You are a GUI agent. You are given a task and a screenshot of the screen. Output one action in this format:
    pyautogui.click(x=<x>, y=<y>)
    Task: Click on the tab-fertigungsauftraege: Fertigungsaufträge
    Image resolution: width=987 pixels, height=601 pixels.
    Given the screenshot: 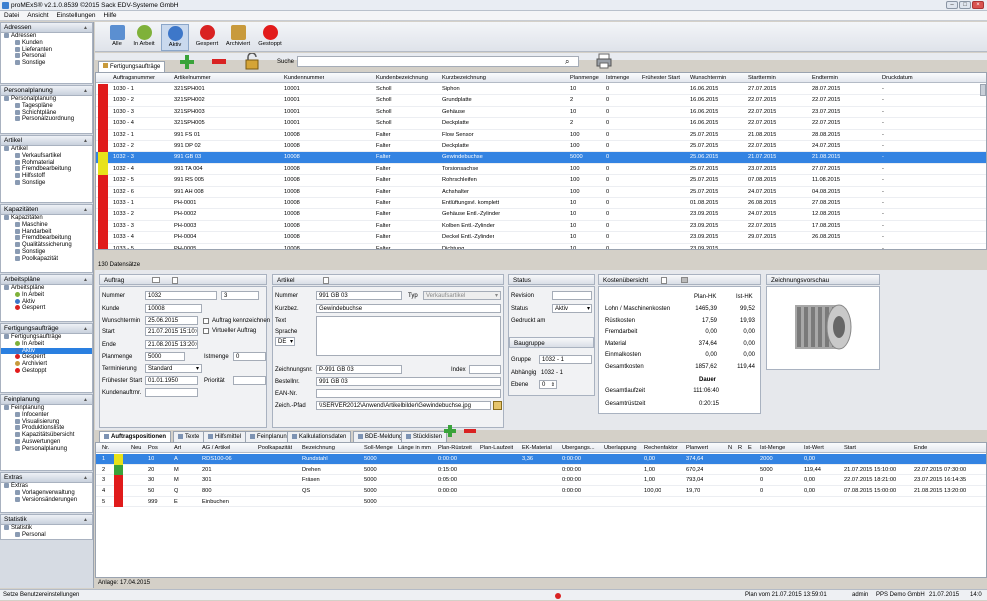 What is the action you would take?
    pyautogui.click(x=132, y=66)
    